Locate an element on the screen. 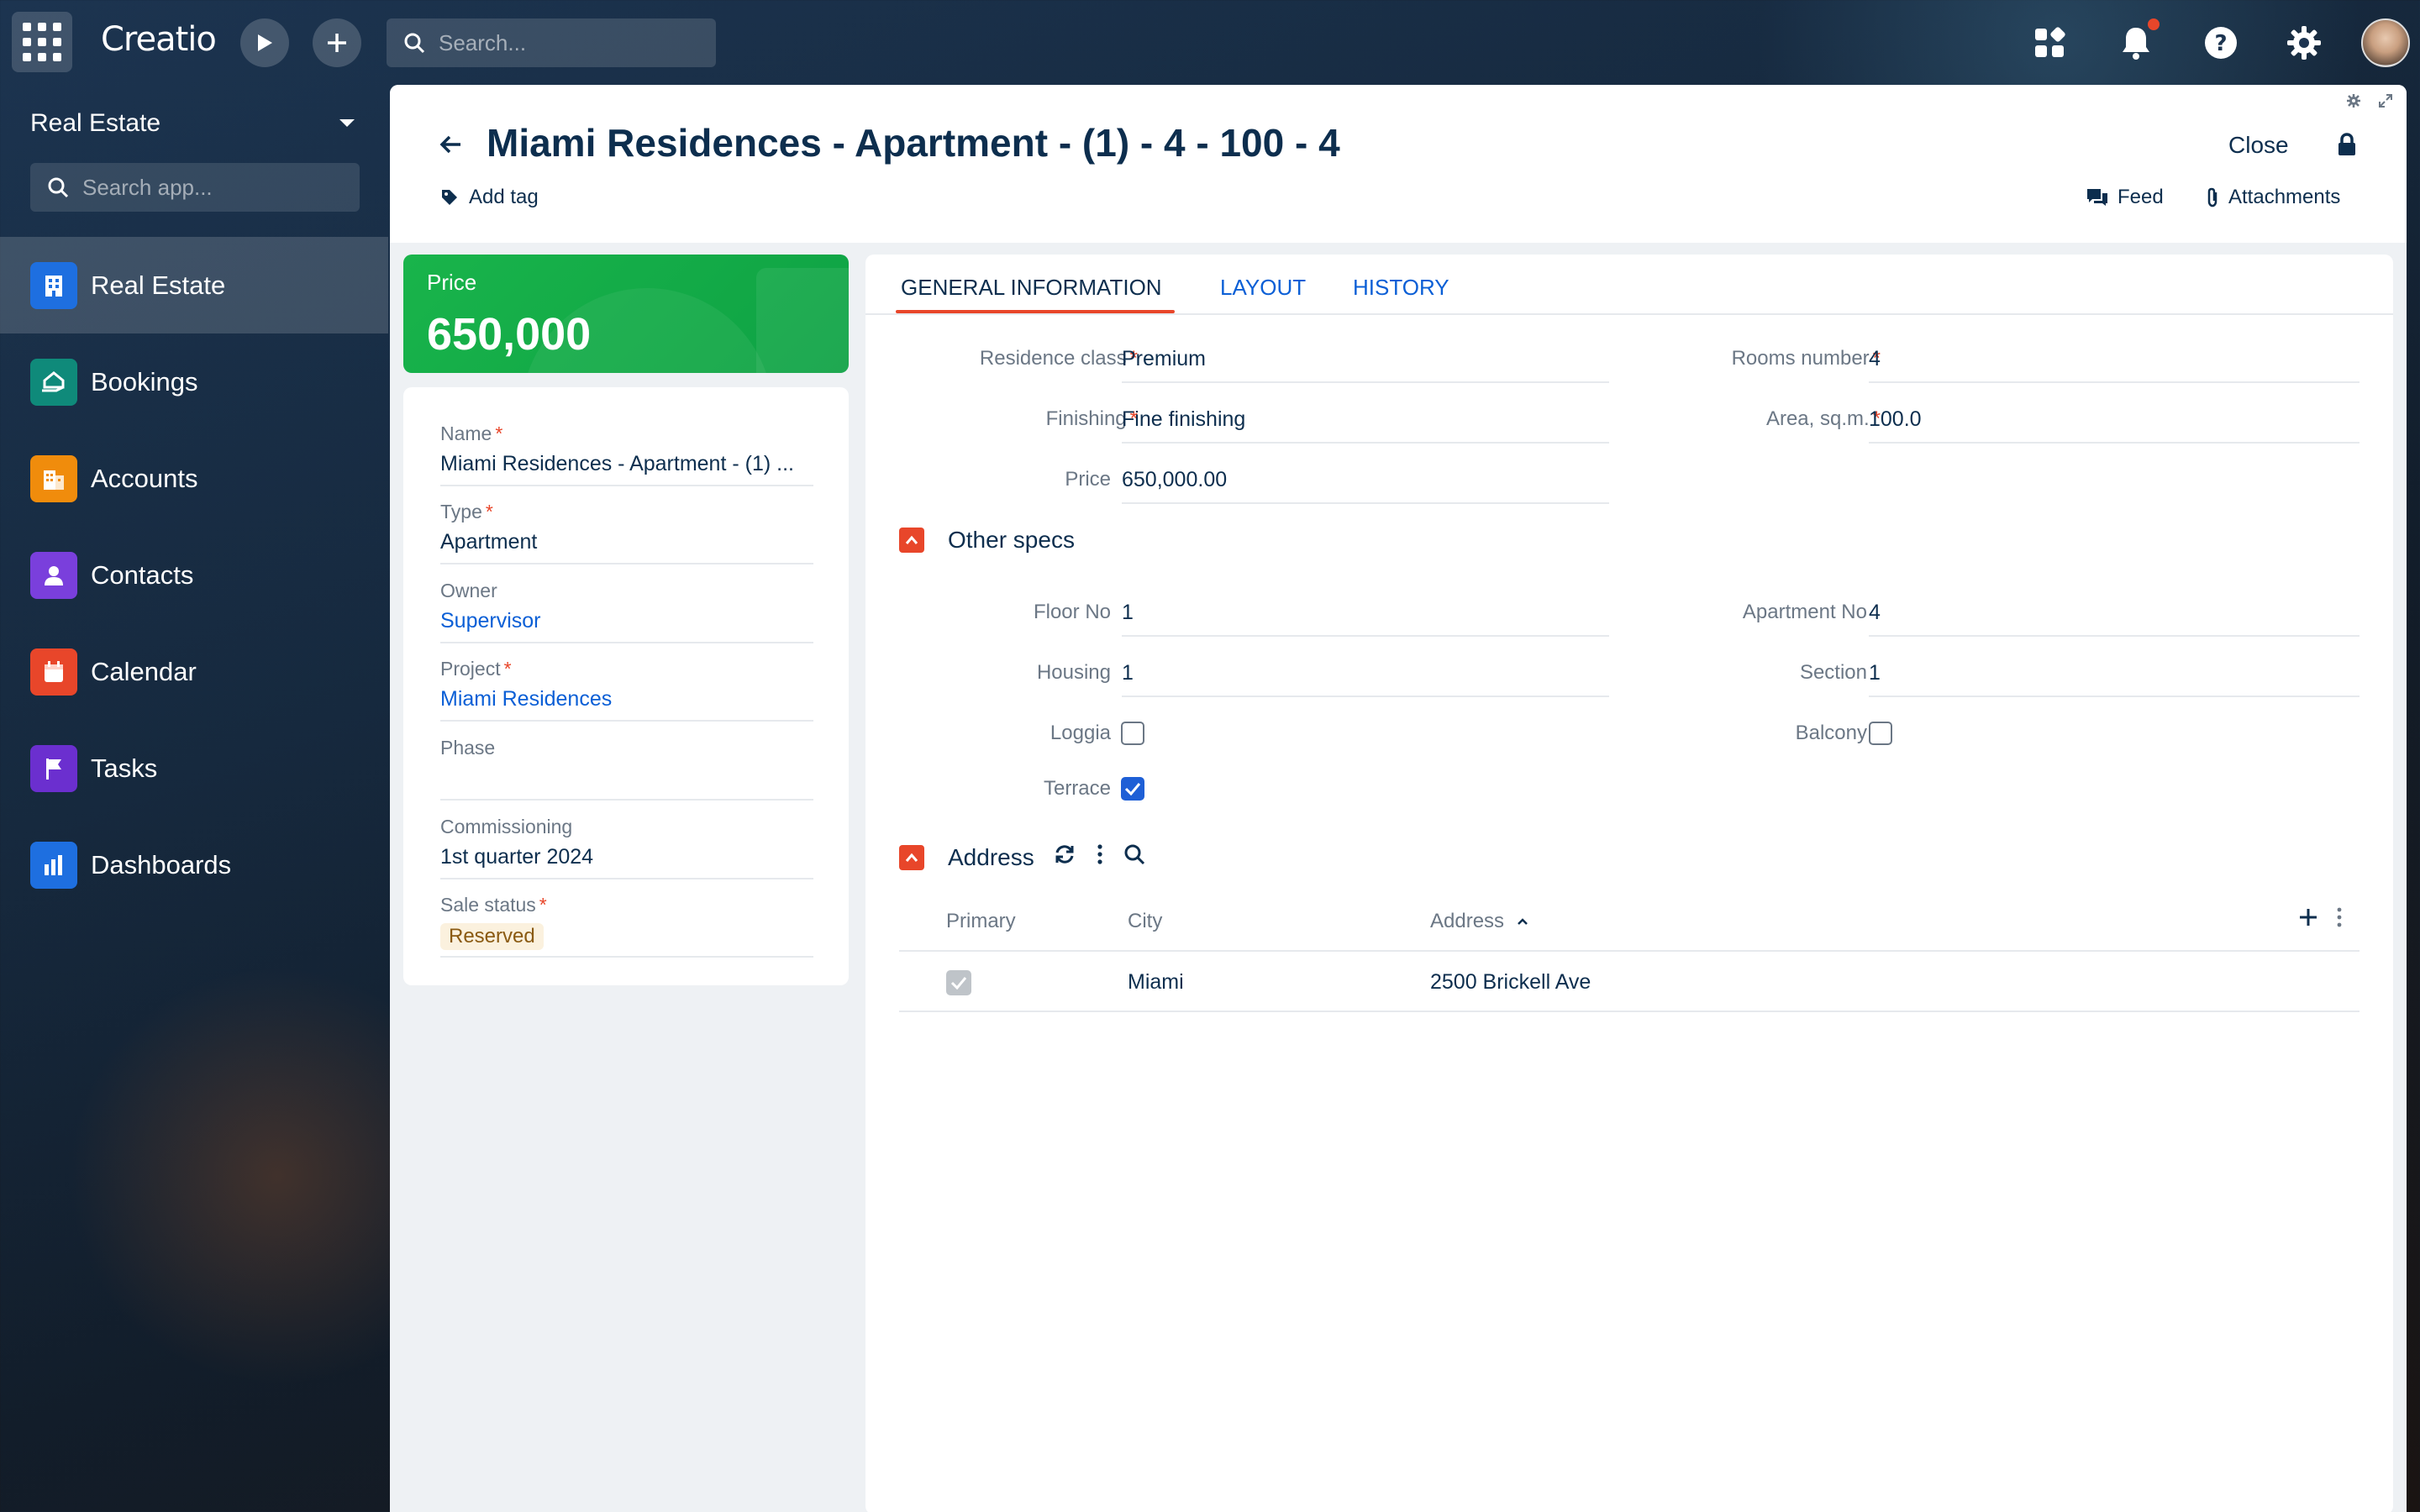  lock-icon is located at coordinates (2346, 144).